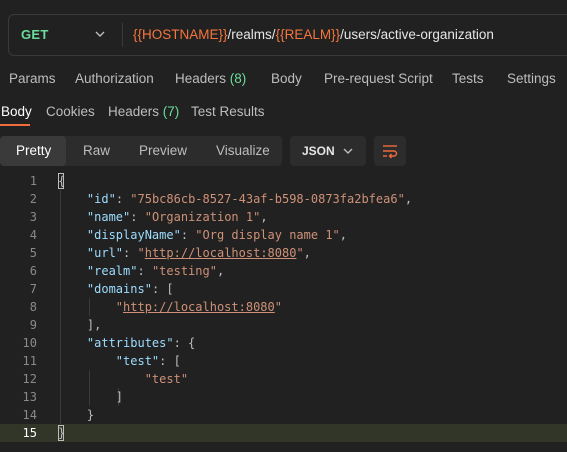 This screenshot has width=567, height=452. I want to click on divider, so click(122, 35).